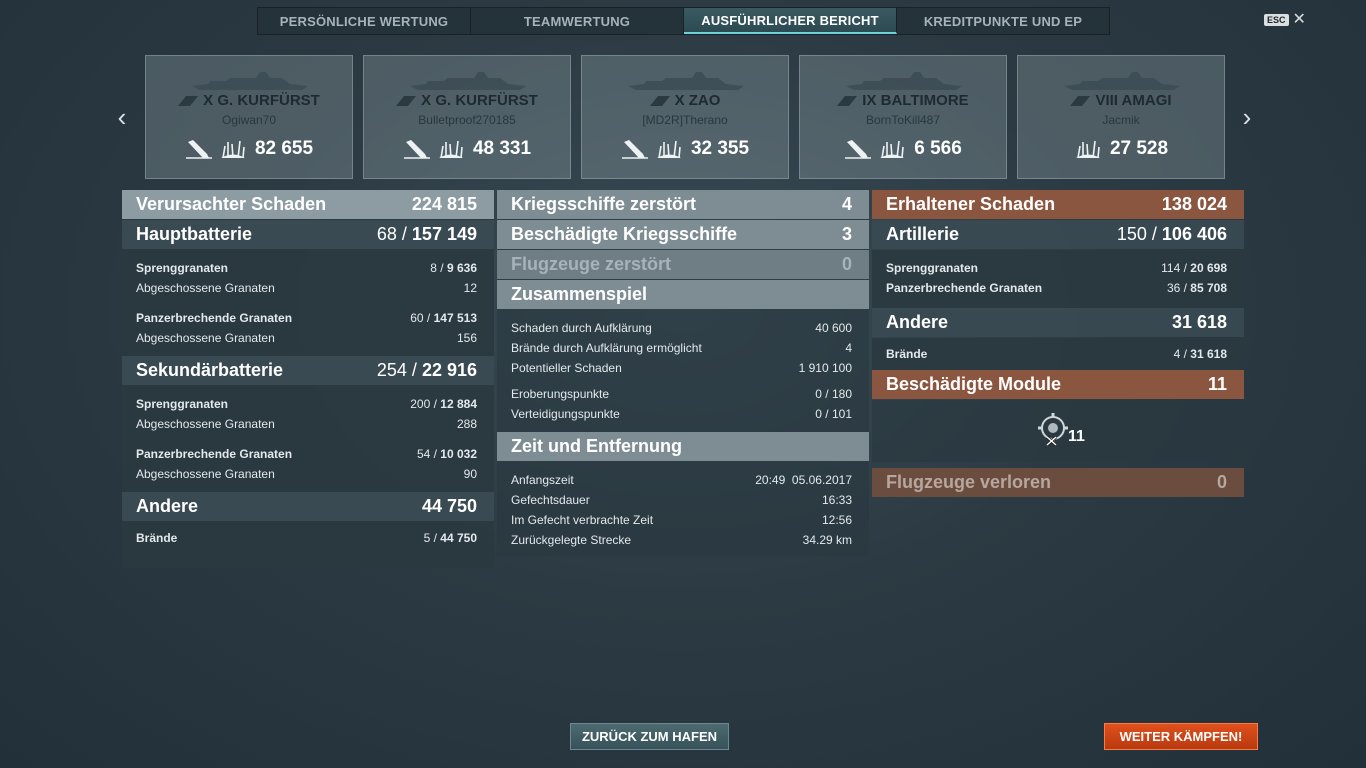 The height and width of the screenshot is (768, 1366). Describe the element at coordinates (683, 264) in the screenshot. I see `planes-destroyed-header: Flugzeuge zerstört 0` at that location.